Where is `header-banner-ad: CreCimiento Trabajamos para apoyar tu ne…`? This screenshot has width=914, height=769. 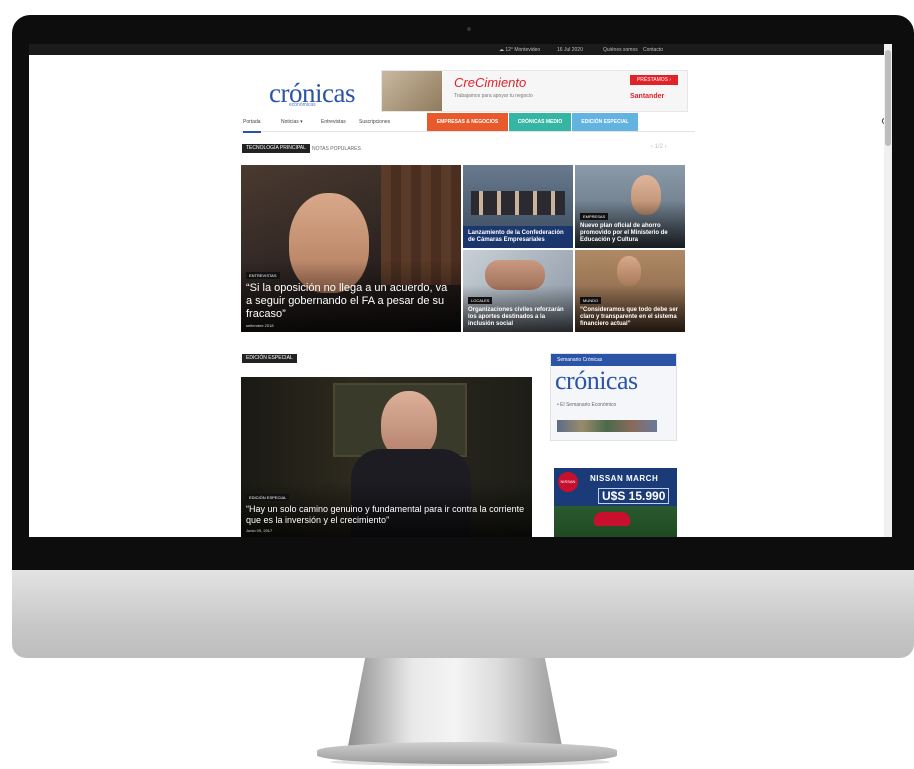 header-banner-ad: CreCimiento Trabajamos para apoyar tu ne… is located at coordinates (534, 91).